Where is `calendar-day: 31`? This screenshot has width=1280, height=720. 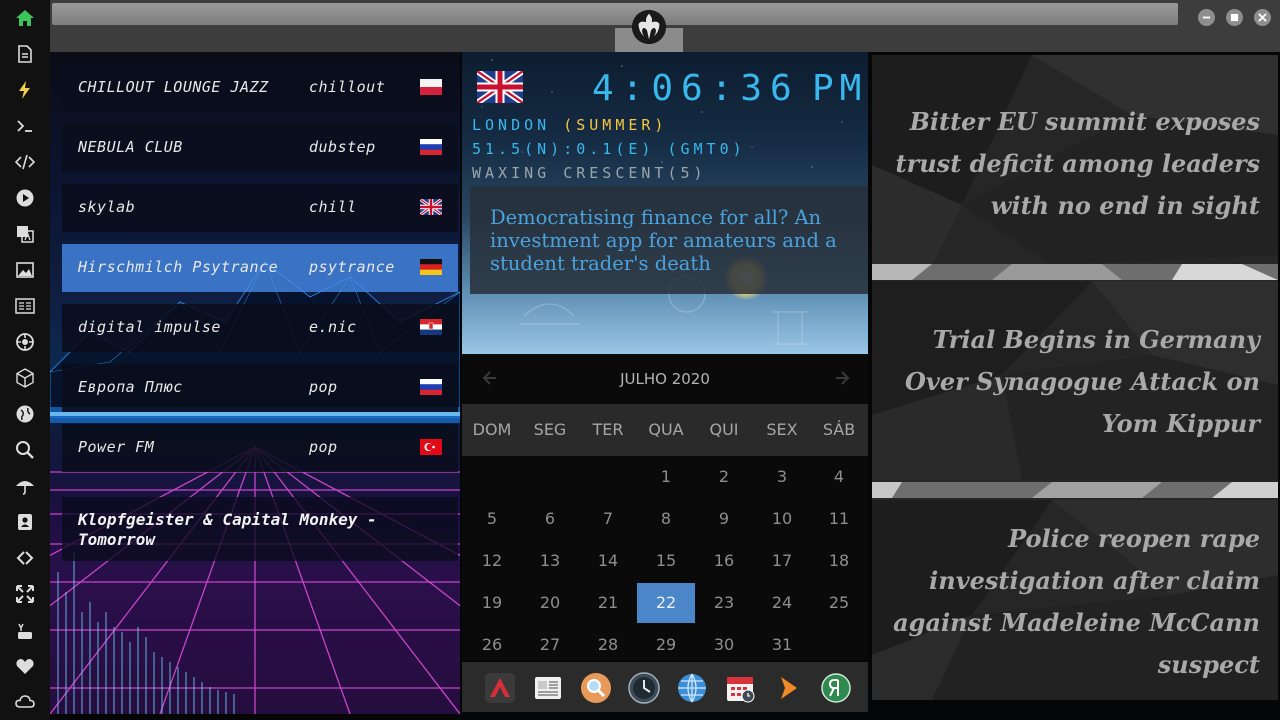 calendar-day: 31 is located at coordinates (782, 645).